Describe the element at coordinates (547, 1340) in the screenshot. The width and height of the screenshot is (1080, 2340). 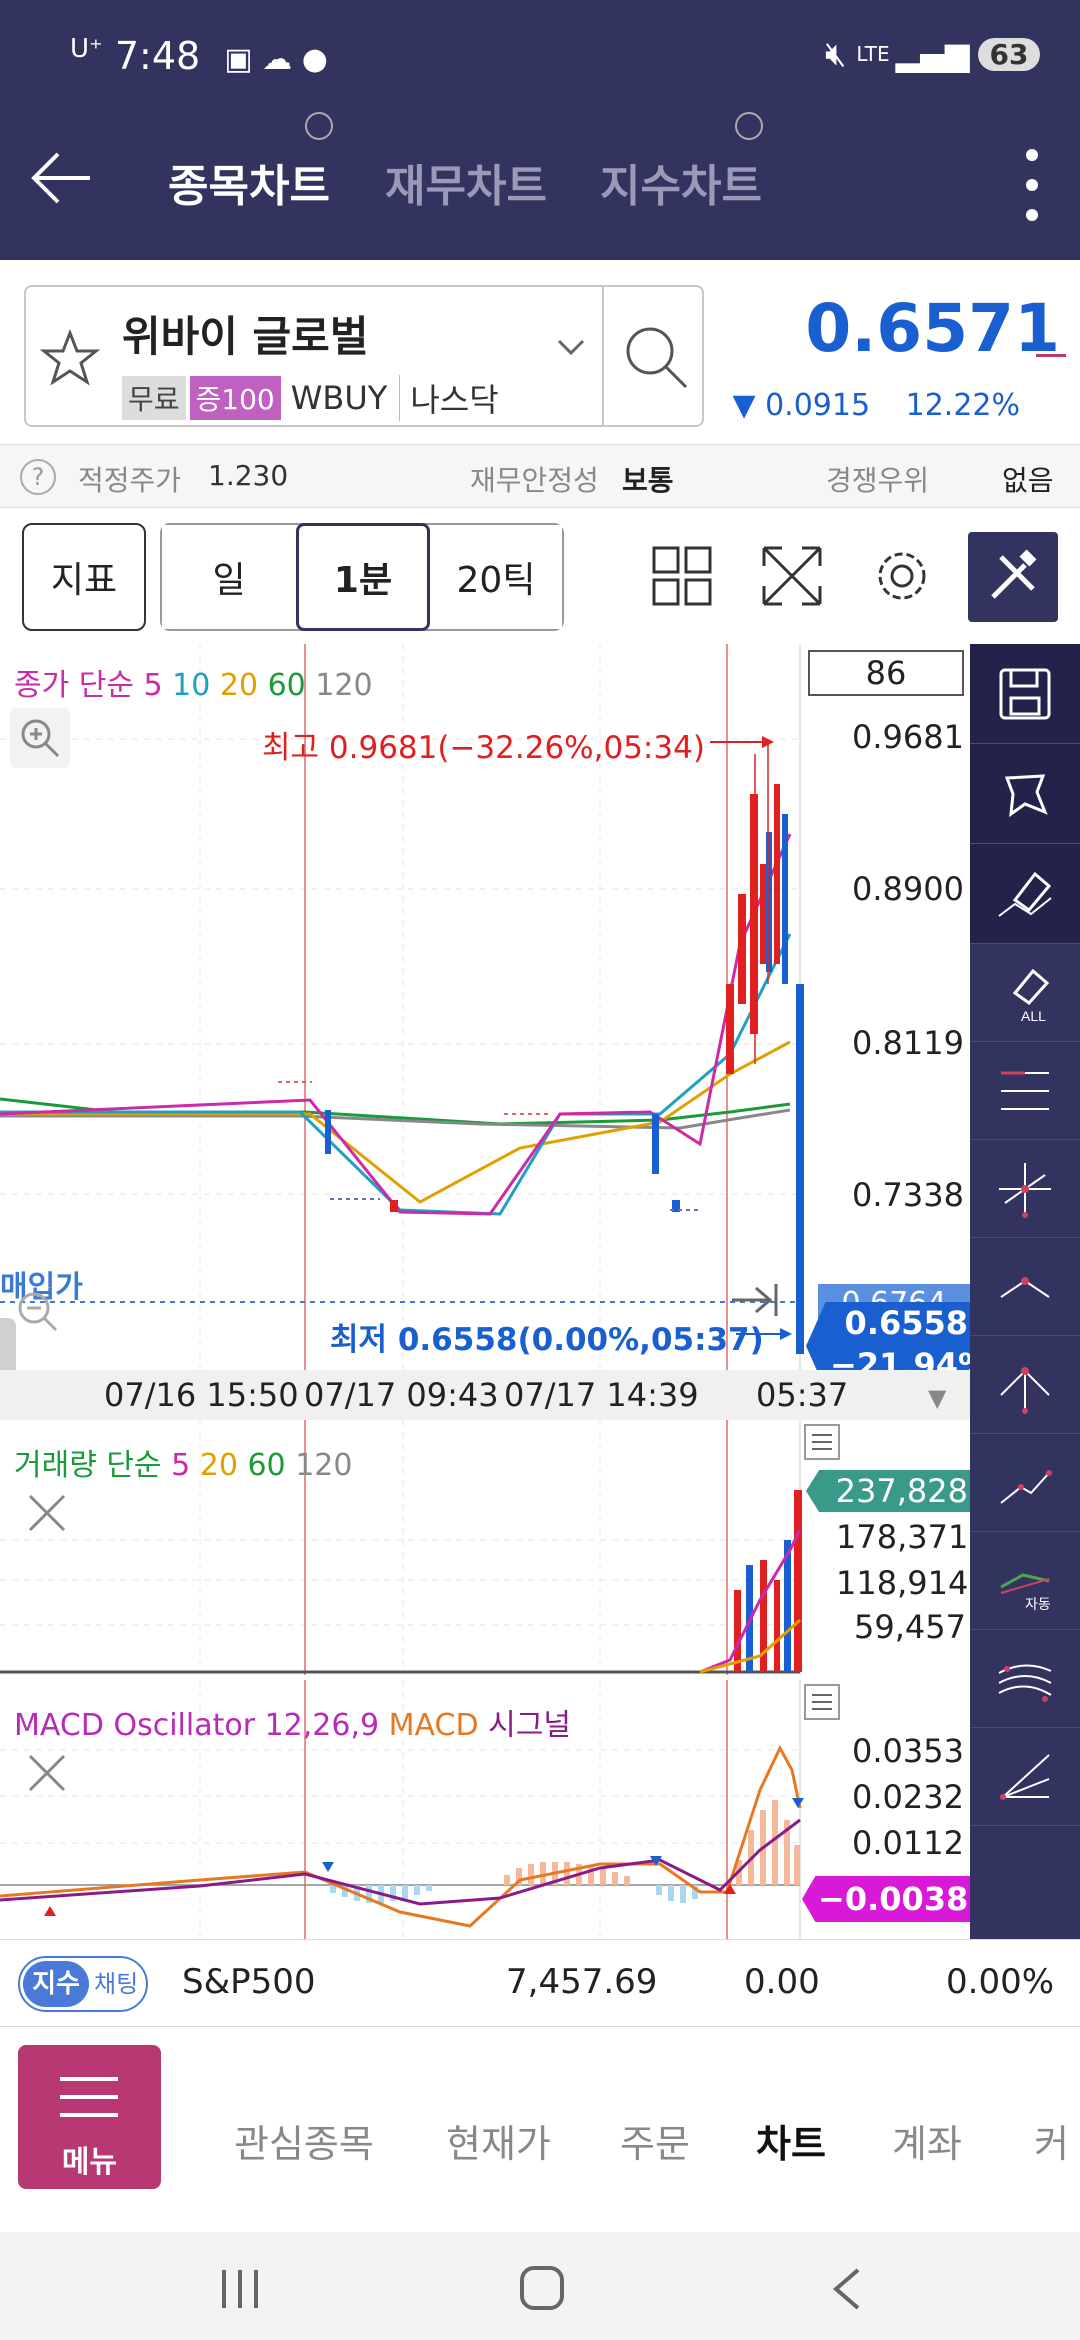
I see `low-annotation: 최저 0.6558(0.00%,05:37)` at that location.